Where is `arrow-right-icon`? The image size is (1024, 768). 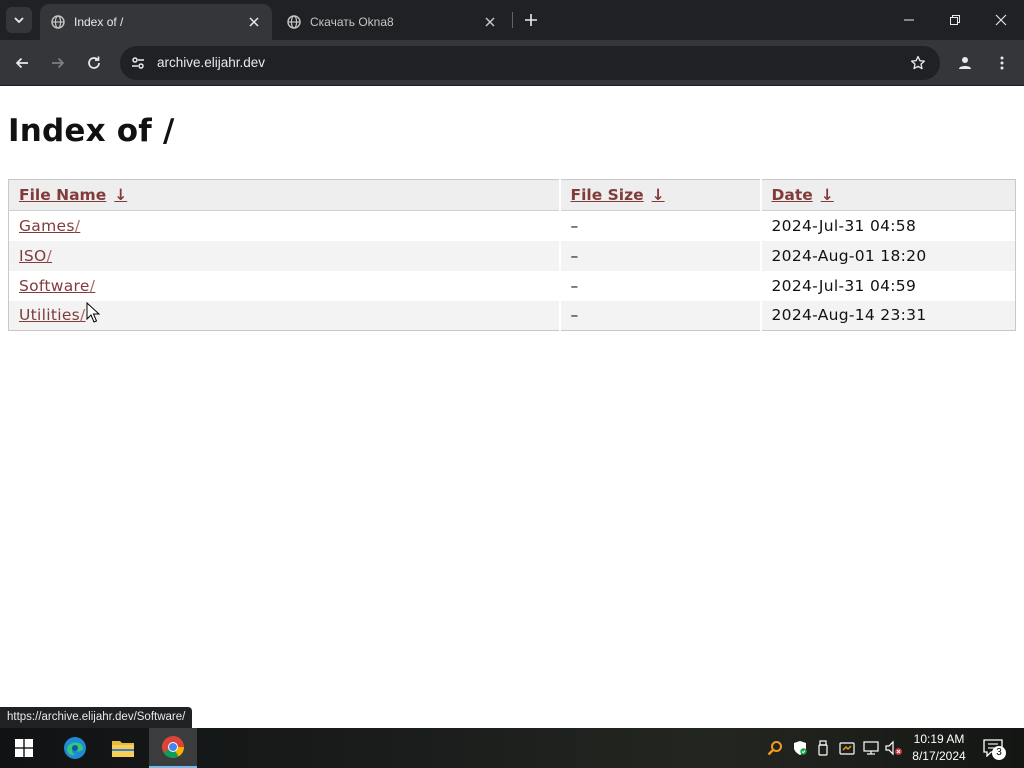
arrow-right-icon is located at coordinates (58, 63).